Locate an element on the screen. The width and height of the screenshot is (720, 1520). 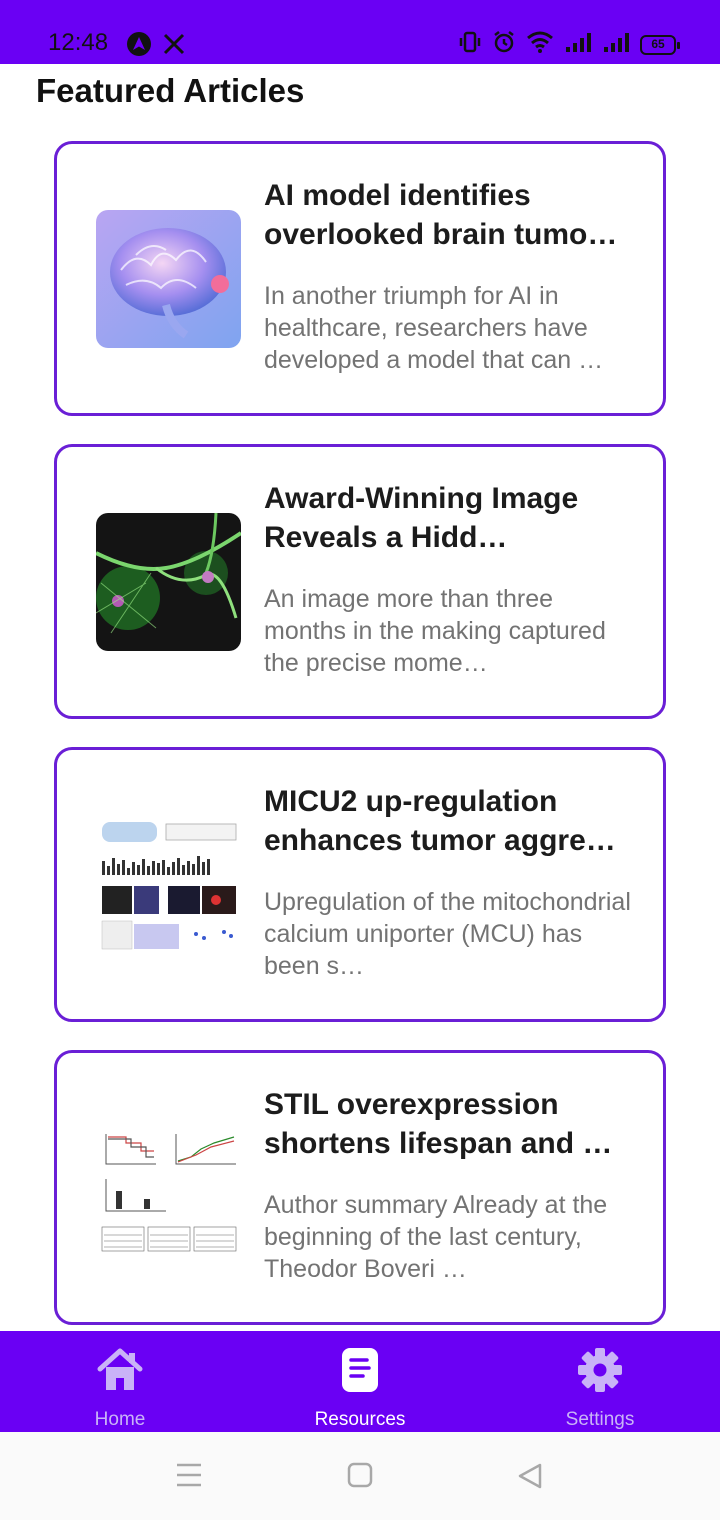
nav-item-resources: Resources is located at coordinates (360, 1381).